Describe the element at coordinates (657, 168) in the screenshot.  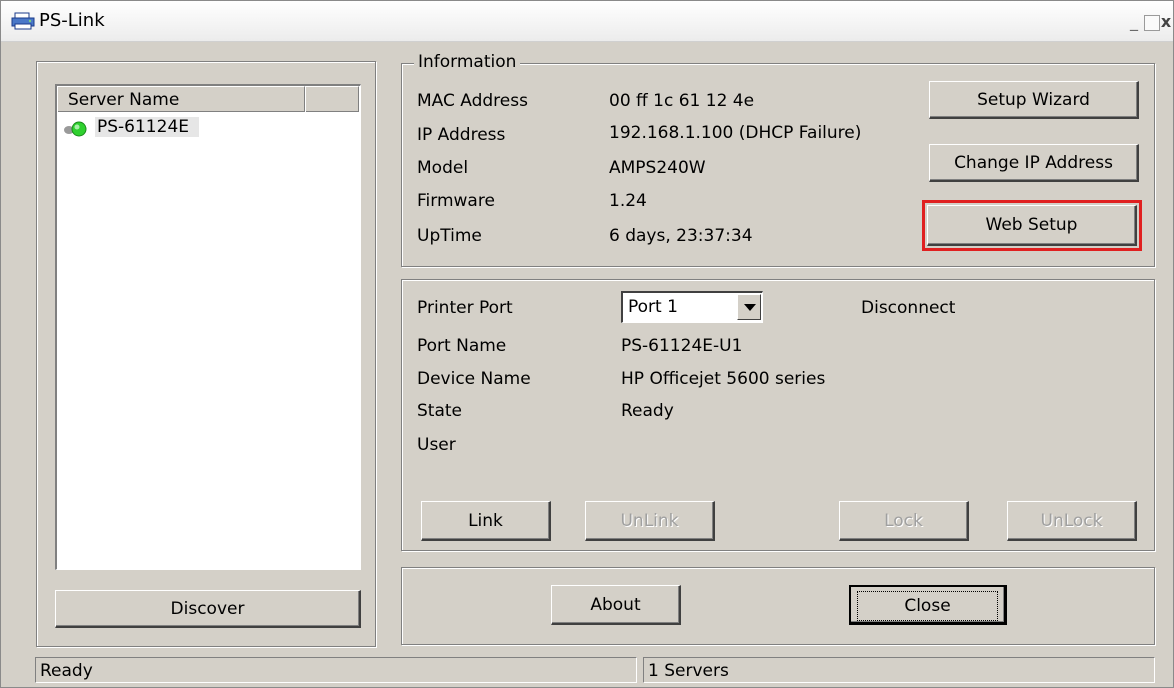
I see `model-value: AMPS240W` at that location.